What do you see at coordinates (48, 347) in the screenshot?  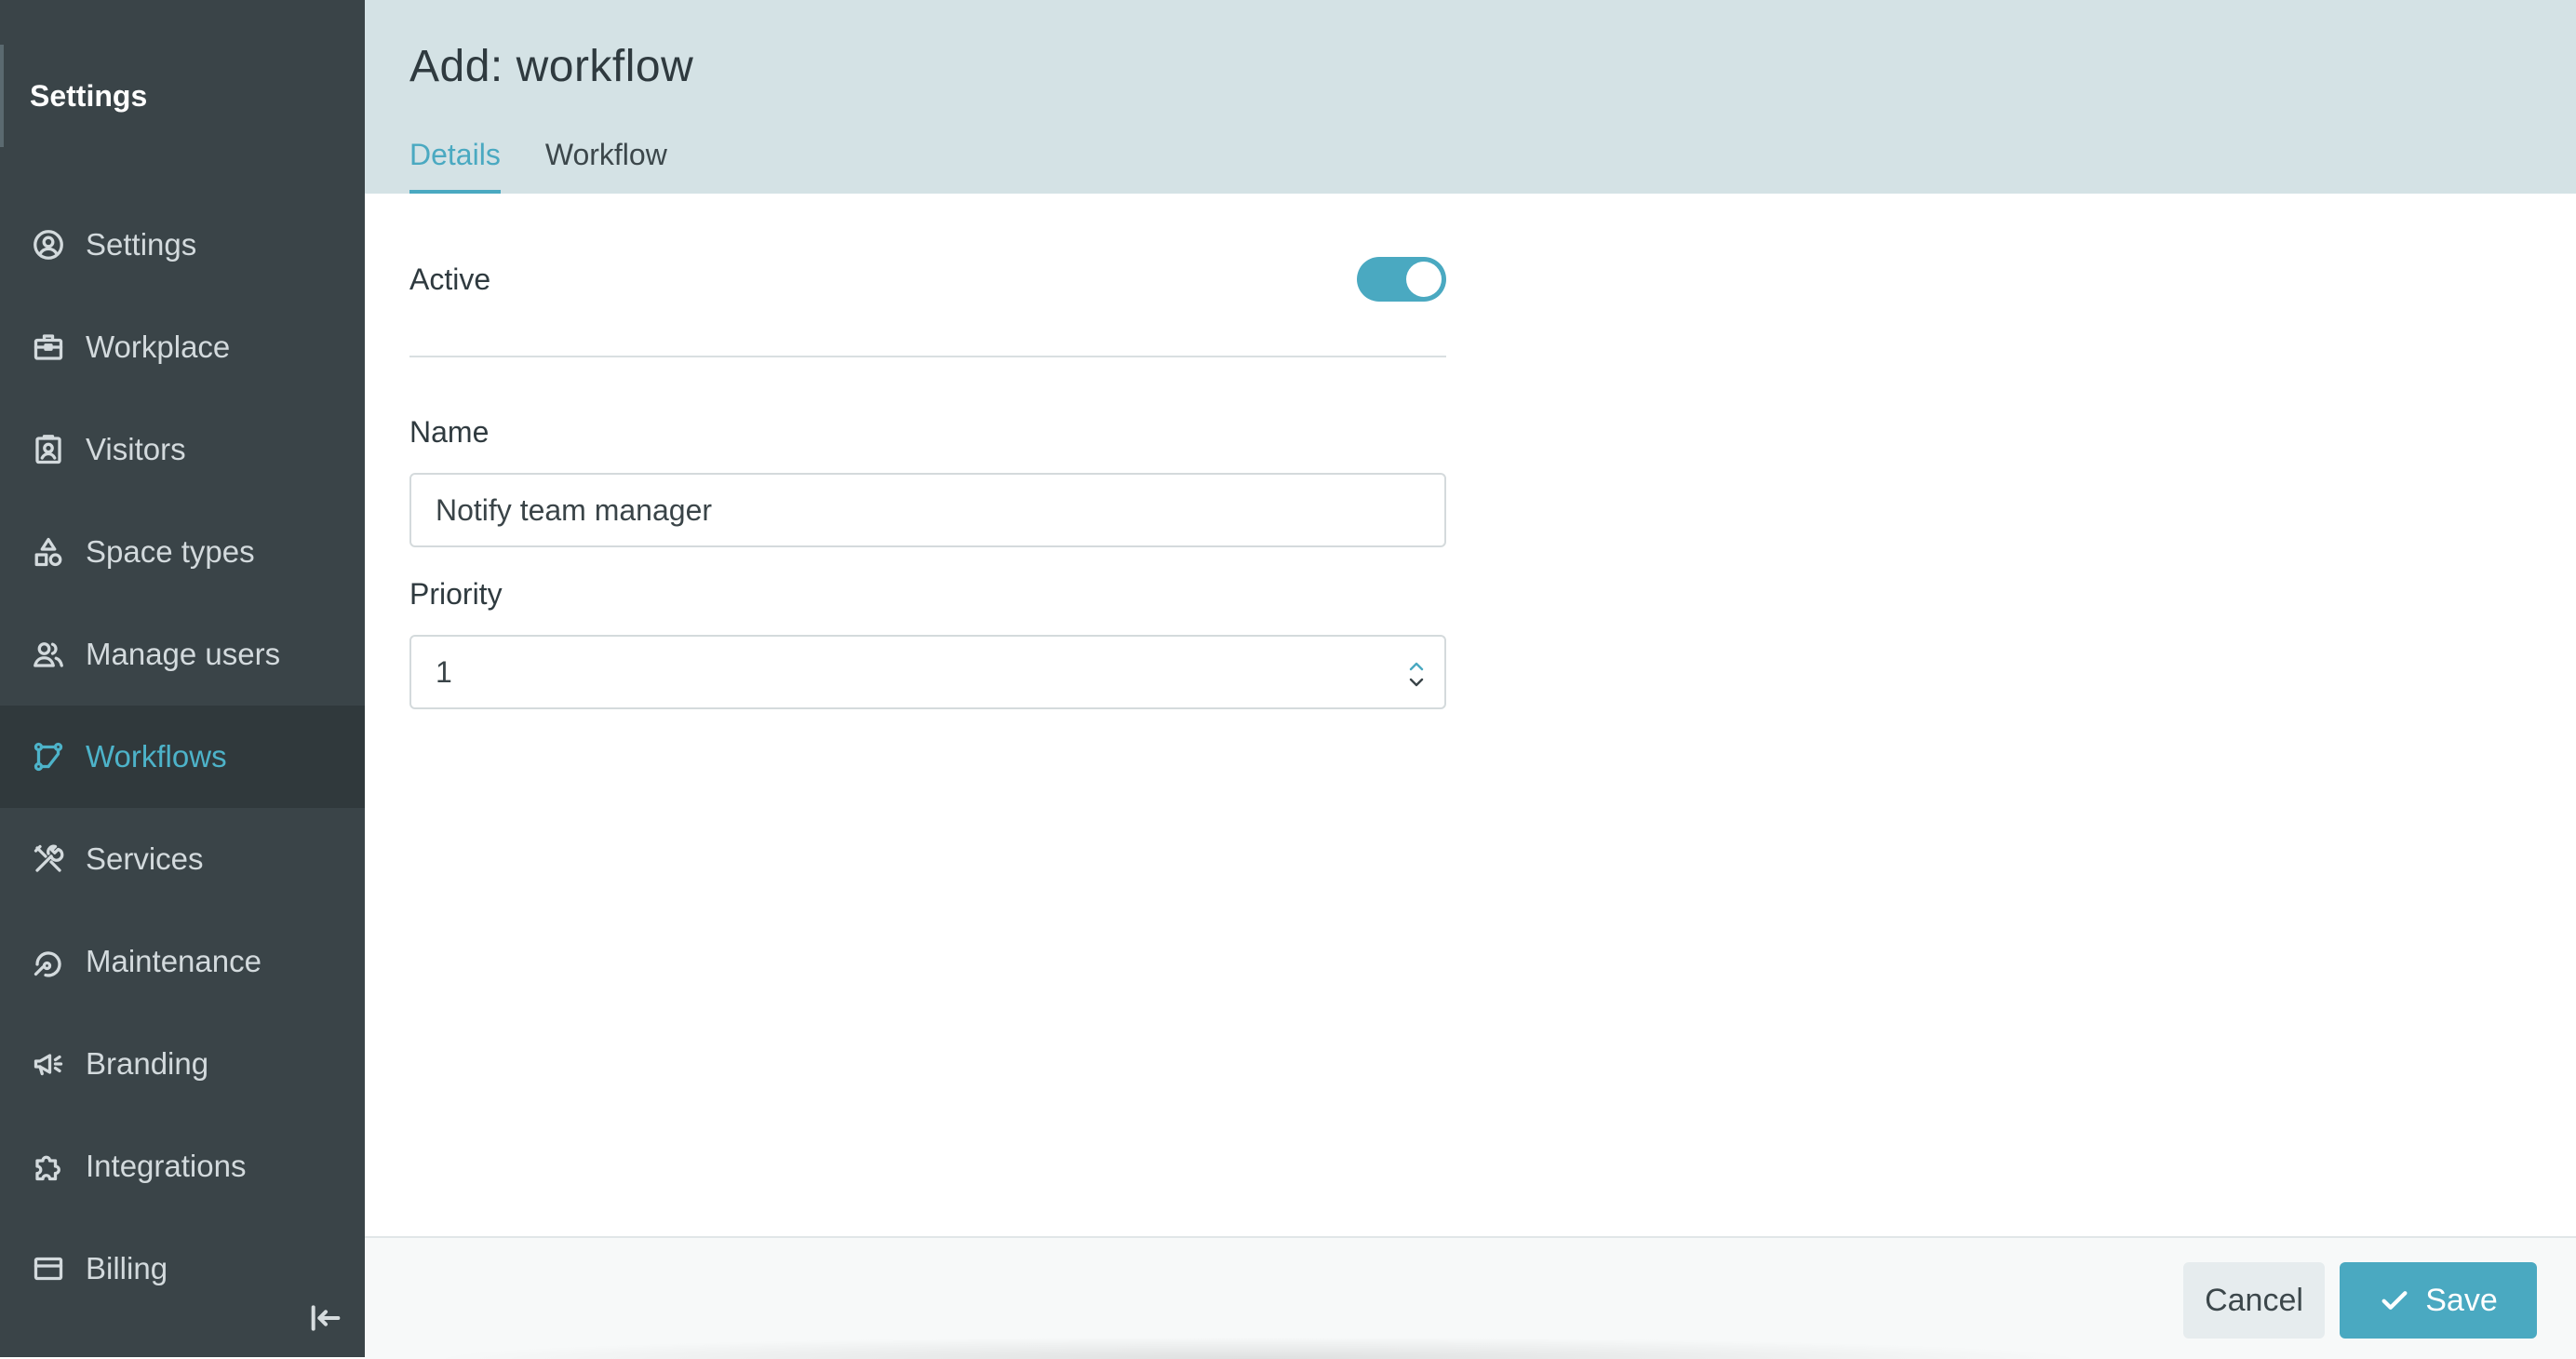 I see `briefcase-icon` at bounding box center [48, 347].